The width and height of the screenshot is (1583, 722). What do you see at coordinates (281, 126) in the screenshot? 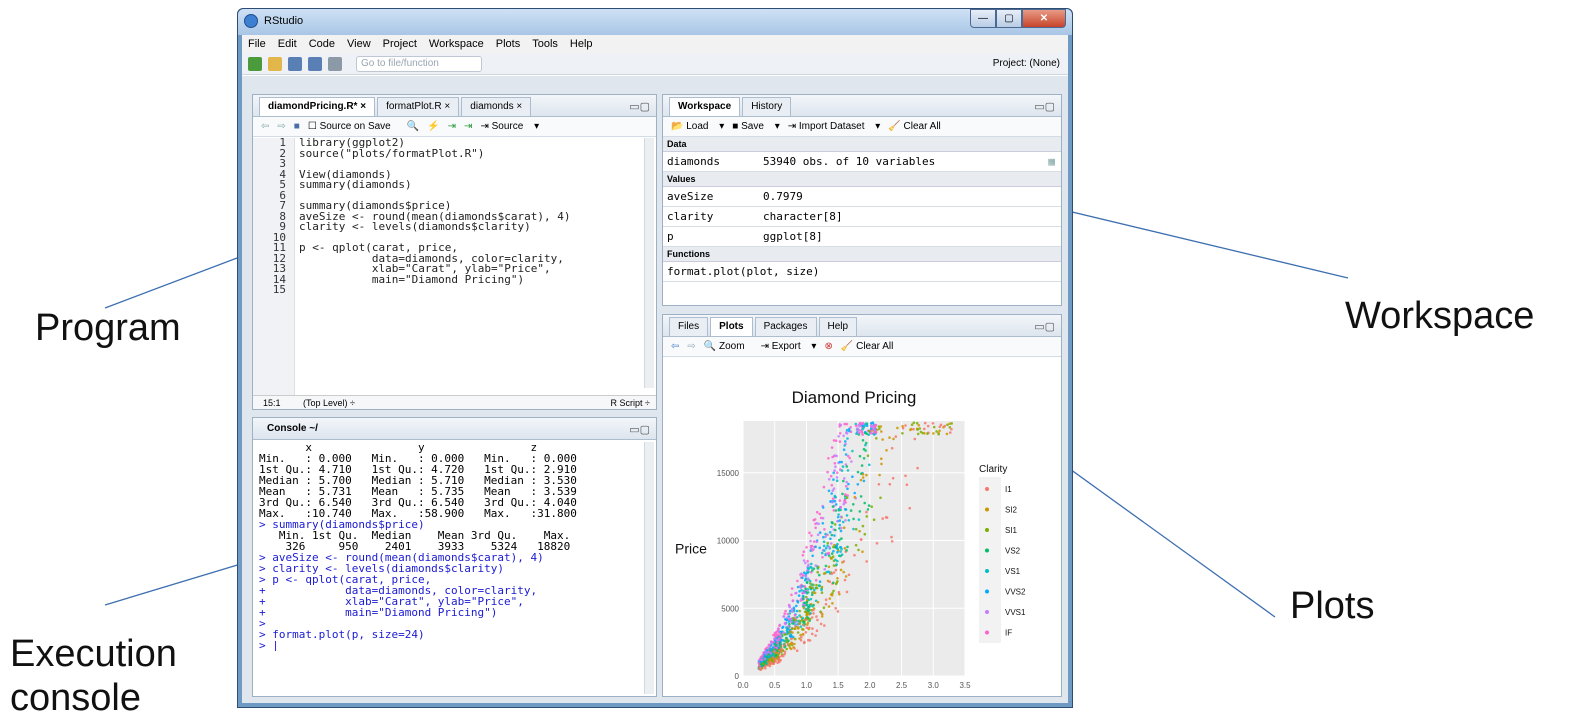
I see `forward-arrow-icon: ⇨` at bounding box center [281, 126].